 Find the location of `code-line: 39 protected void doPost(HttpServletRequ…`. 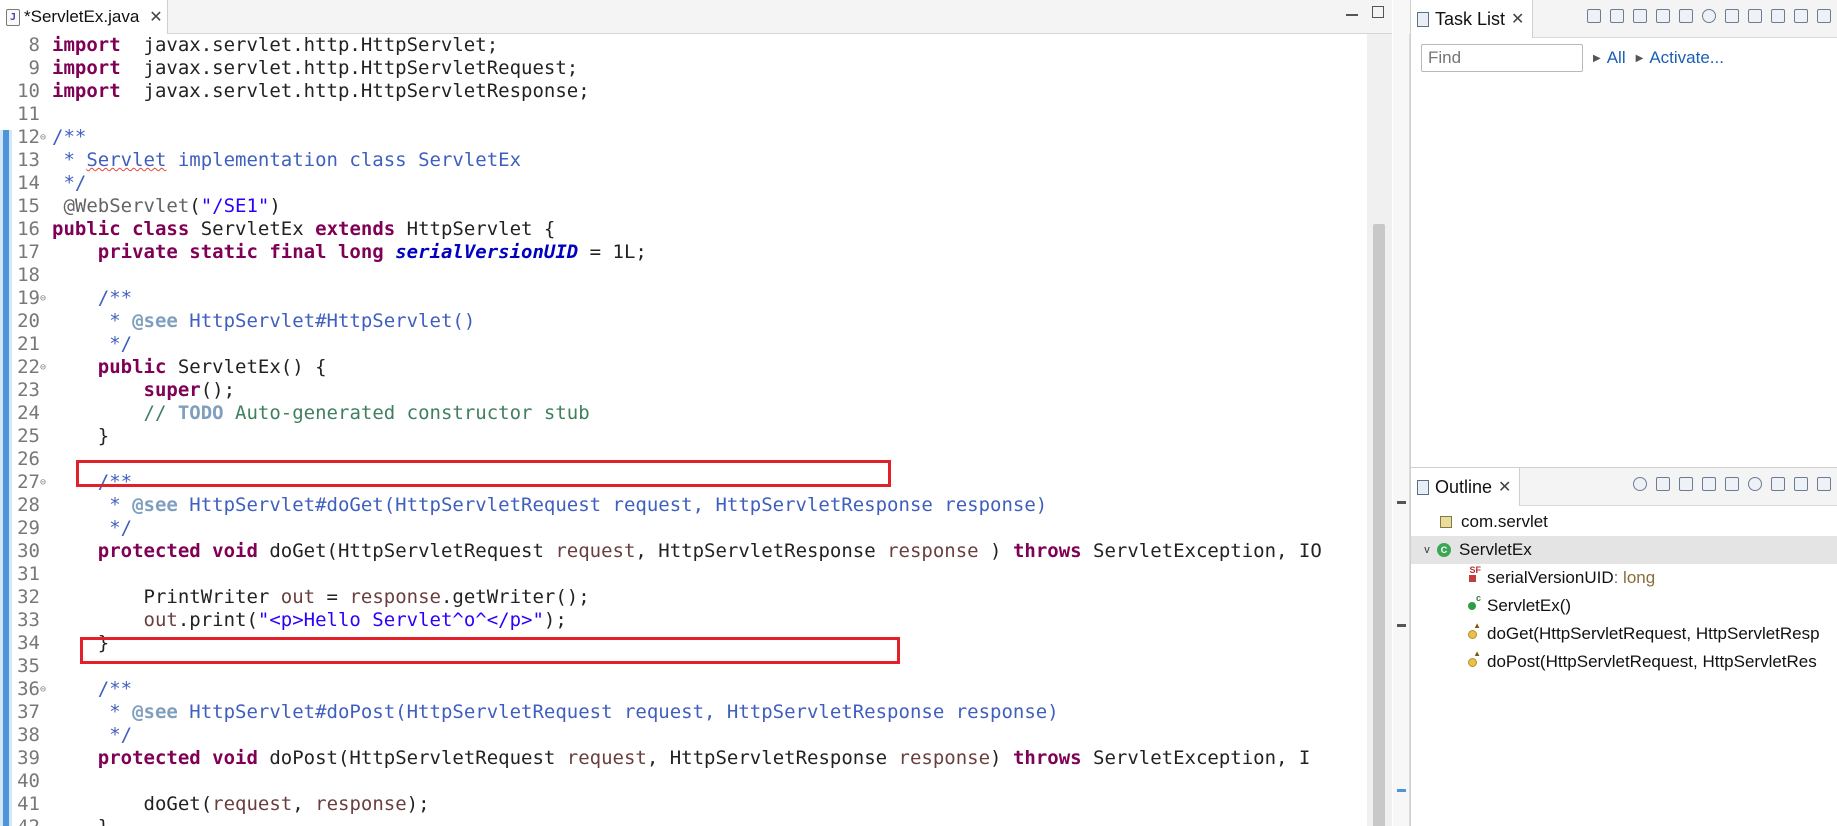

code-line: 39 protected void doPost(HttpServletRequ… is located at coordinates (689, 758).